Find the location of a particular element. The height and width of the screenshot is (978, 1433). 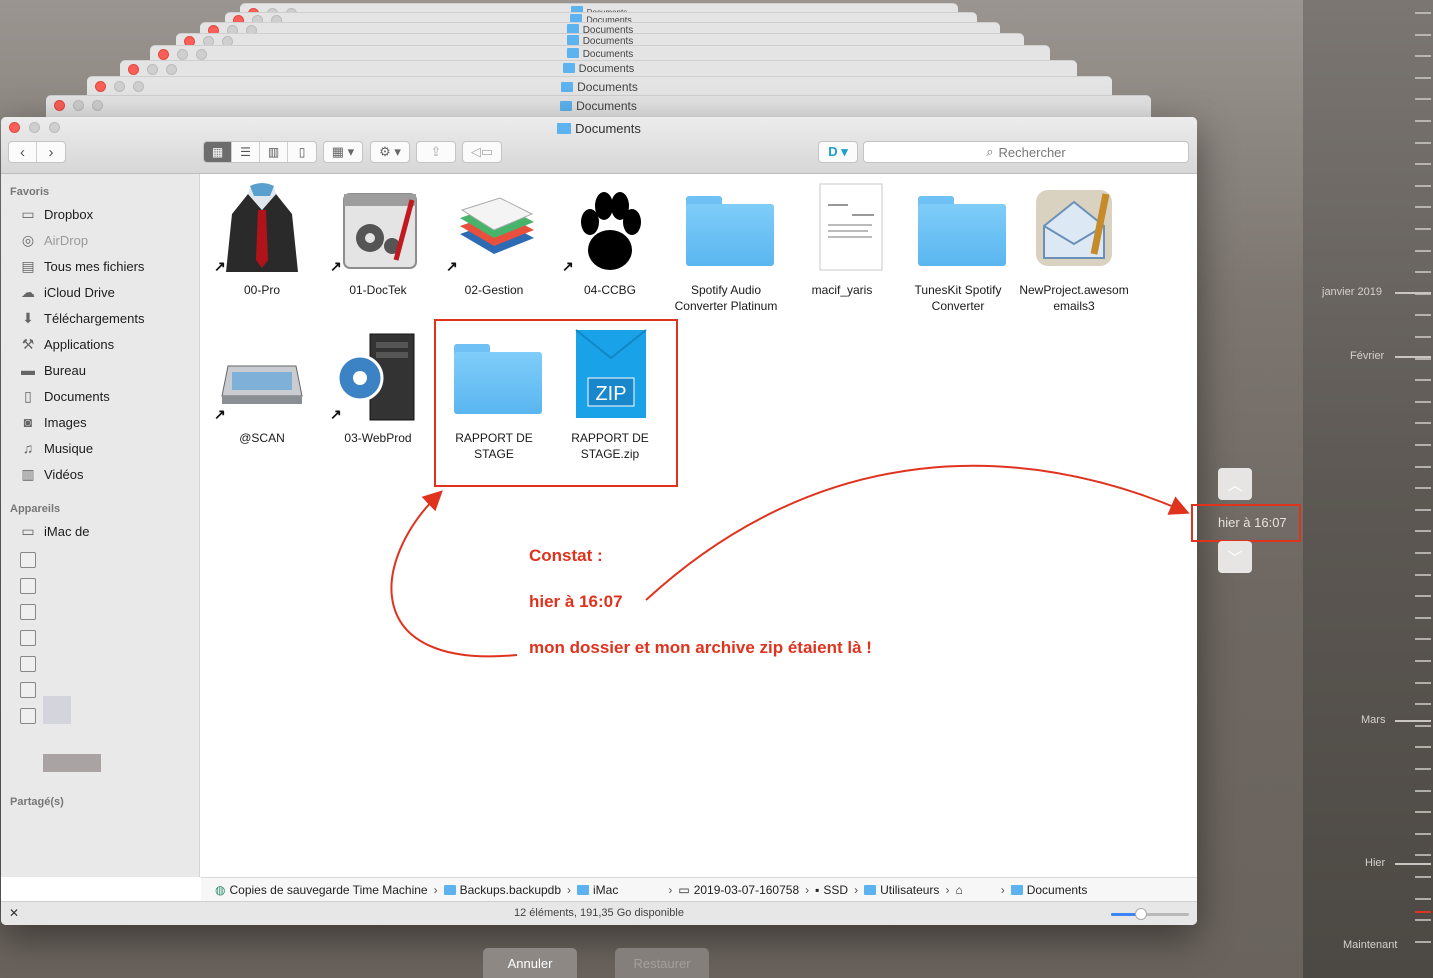

annotation-arrows is located at coordinates (790, 561).